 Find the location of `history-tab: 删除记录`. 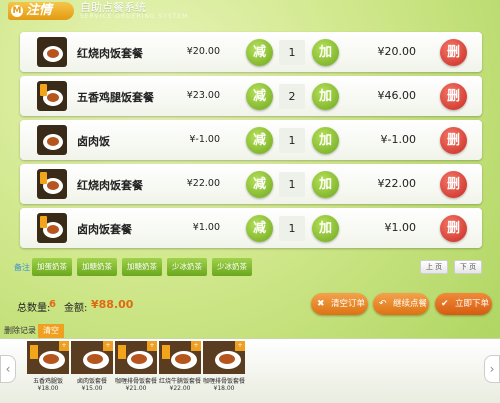

history-tab: 删除记录 is located at coordinates (20, 331).